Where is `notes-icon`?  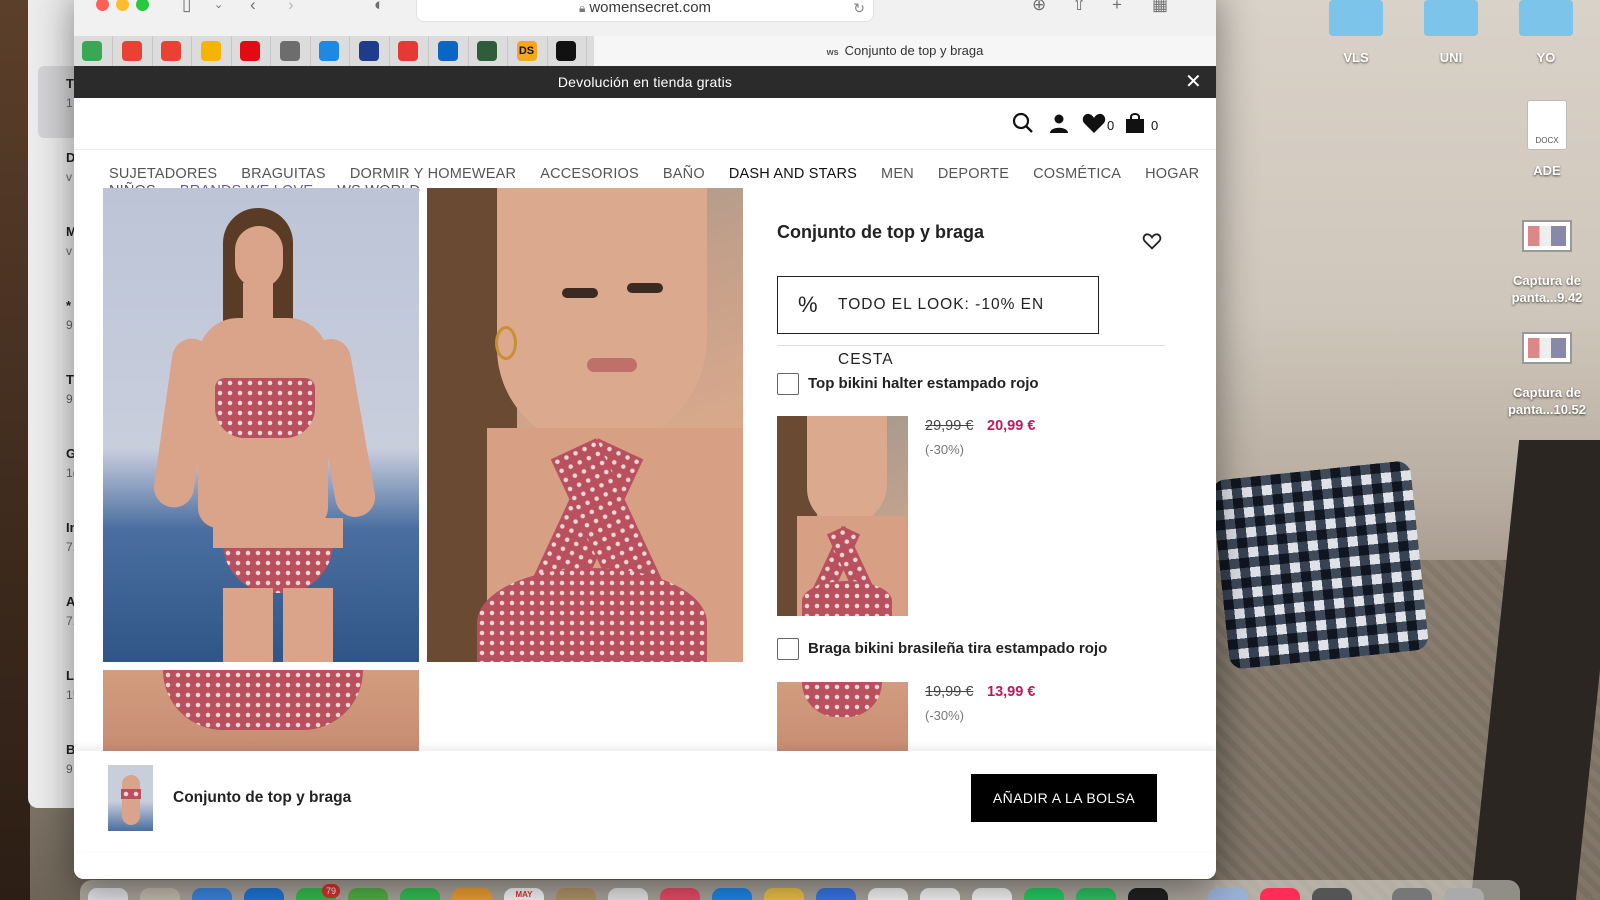 notes-icon is located at coordinates (784, 894).